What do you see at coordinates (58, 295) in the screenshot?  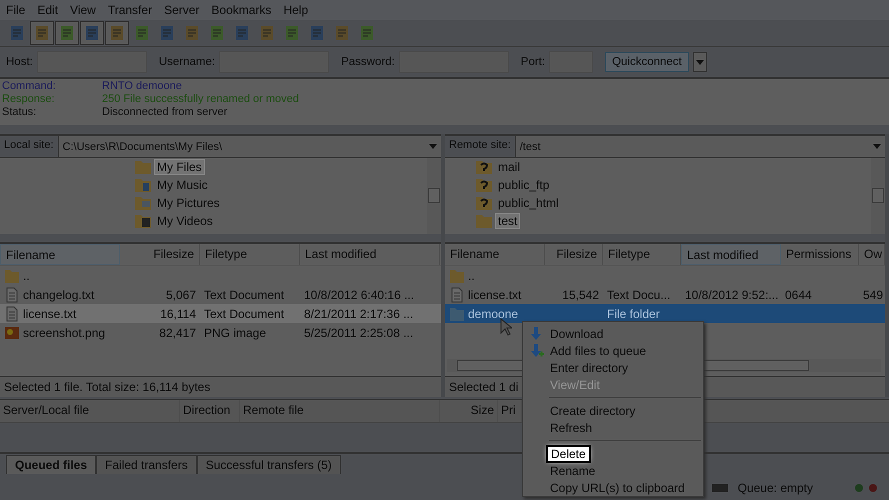 I see `table-cell: changelog.txt` at bounding box center [58, 295].